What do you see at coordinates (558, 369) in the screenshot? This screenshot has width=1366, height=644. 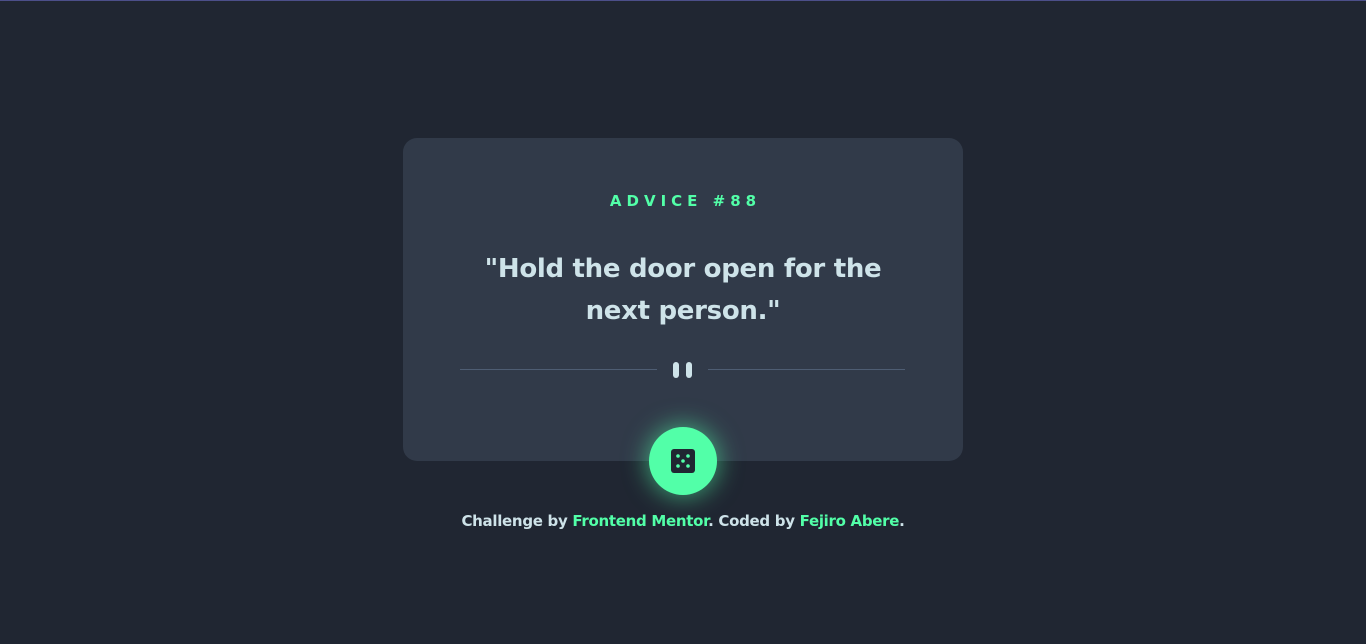 I see `divider-line-left` at bounding box center [558, 369].